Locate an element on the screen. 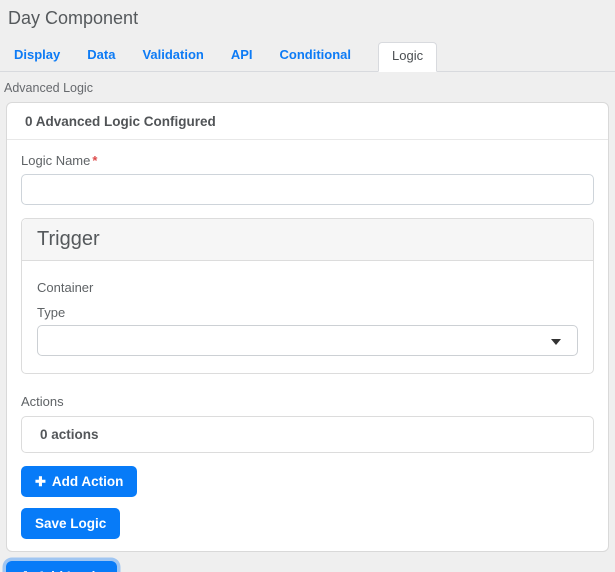 This screenshot has height=572, width=615. required-asterisk: * is located at coordinates (95, 160).